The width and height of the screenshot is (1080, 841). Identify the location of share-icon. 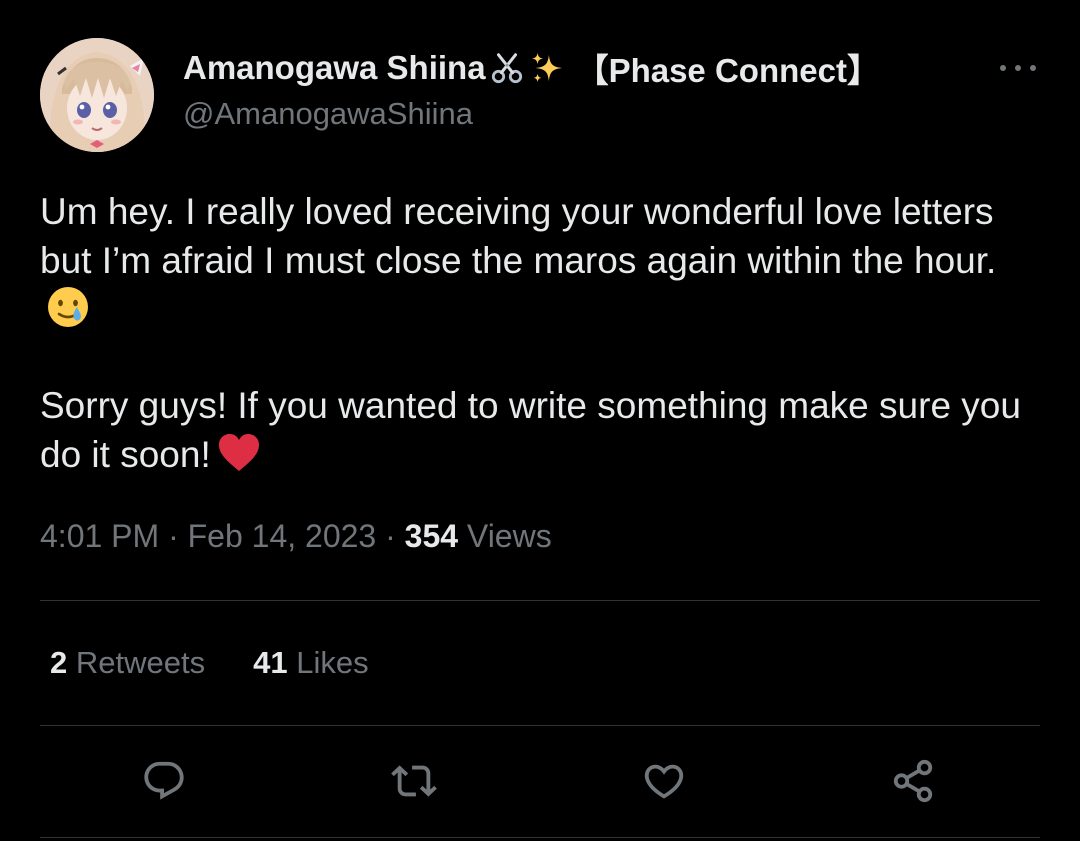
(913, 781).